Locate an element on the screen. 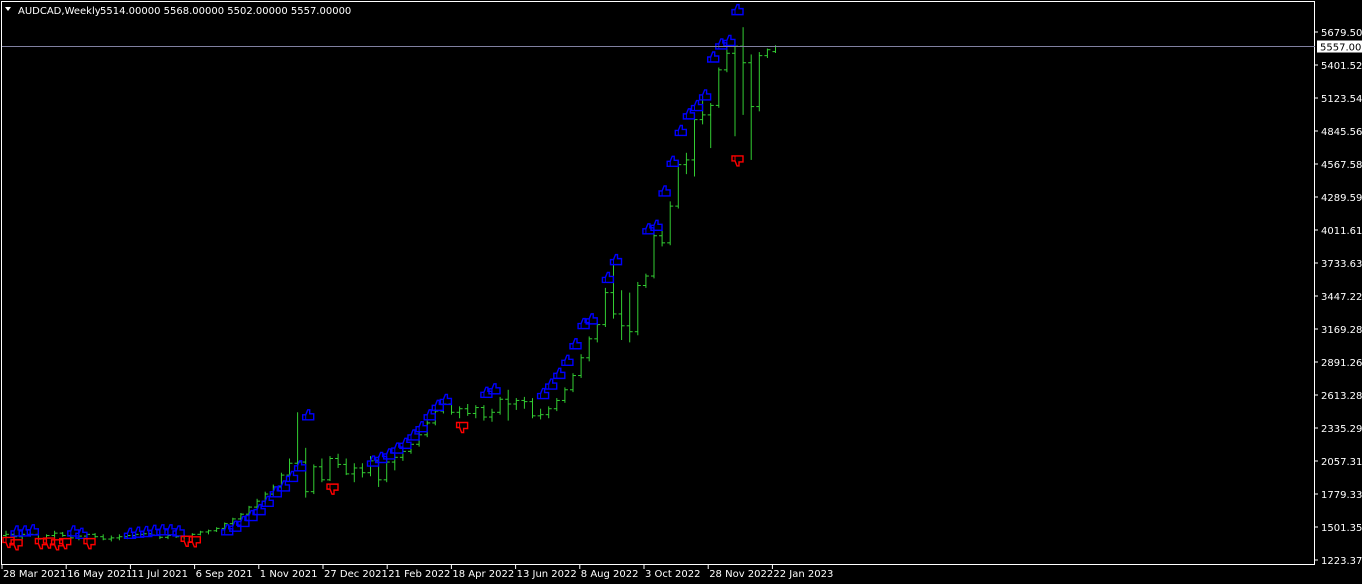 The height and width of the screenshot is (584, 1362). y-tick-label: 3447.2279 is located at coordinates (1341, 297).